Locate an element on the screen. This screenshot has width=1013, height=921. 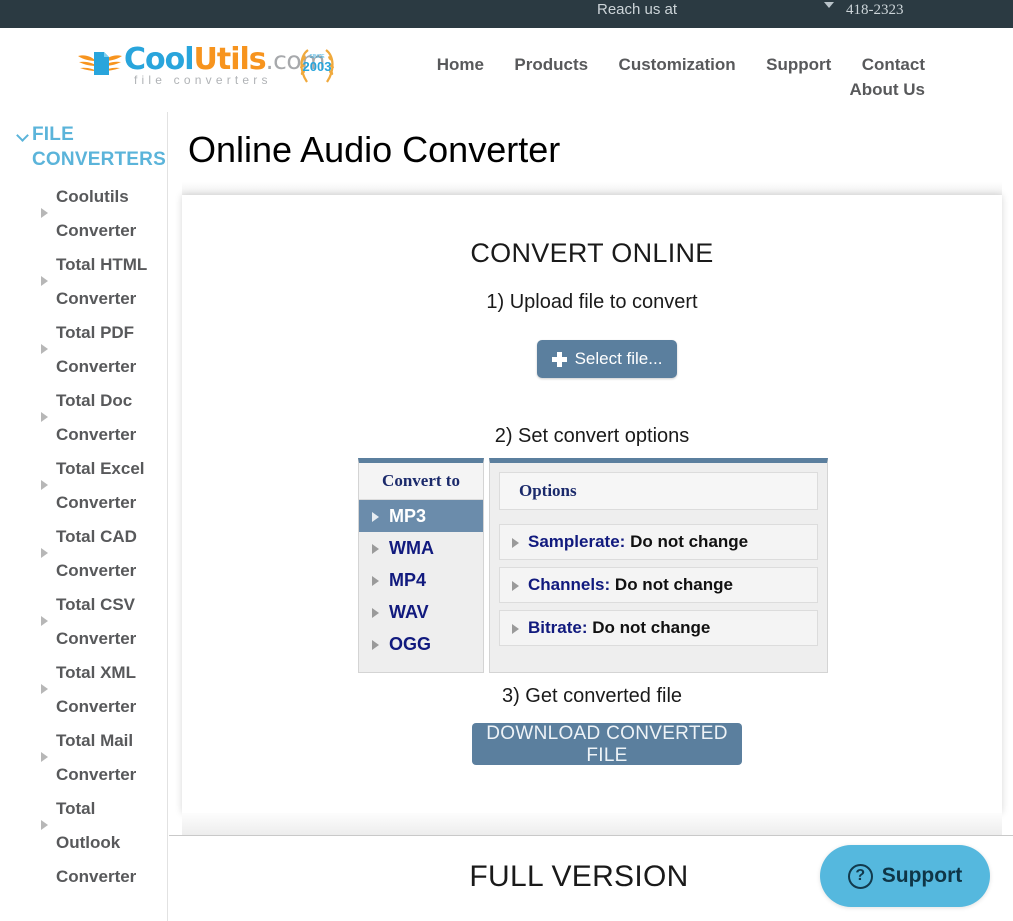
sidebar-item-total-excel-converter: Total Excel Converter is located at coordinates (83, 486).